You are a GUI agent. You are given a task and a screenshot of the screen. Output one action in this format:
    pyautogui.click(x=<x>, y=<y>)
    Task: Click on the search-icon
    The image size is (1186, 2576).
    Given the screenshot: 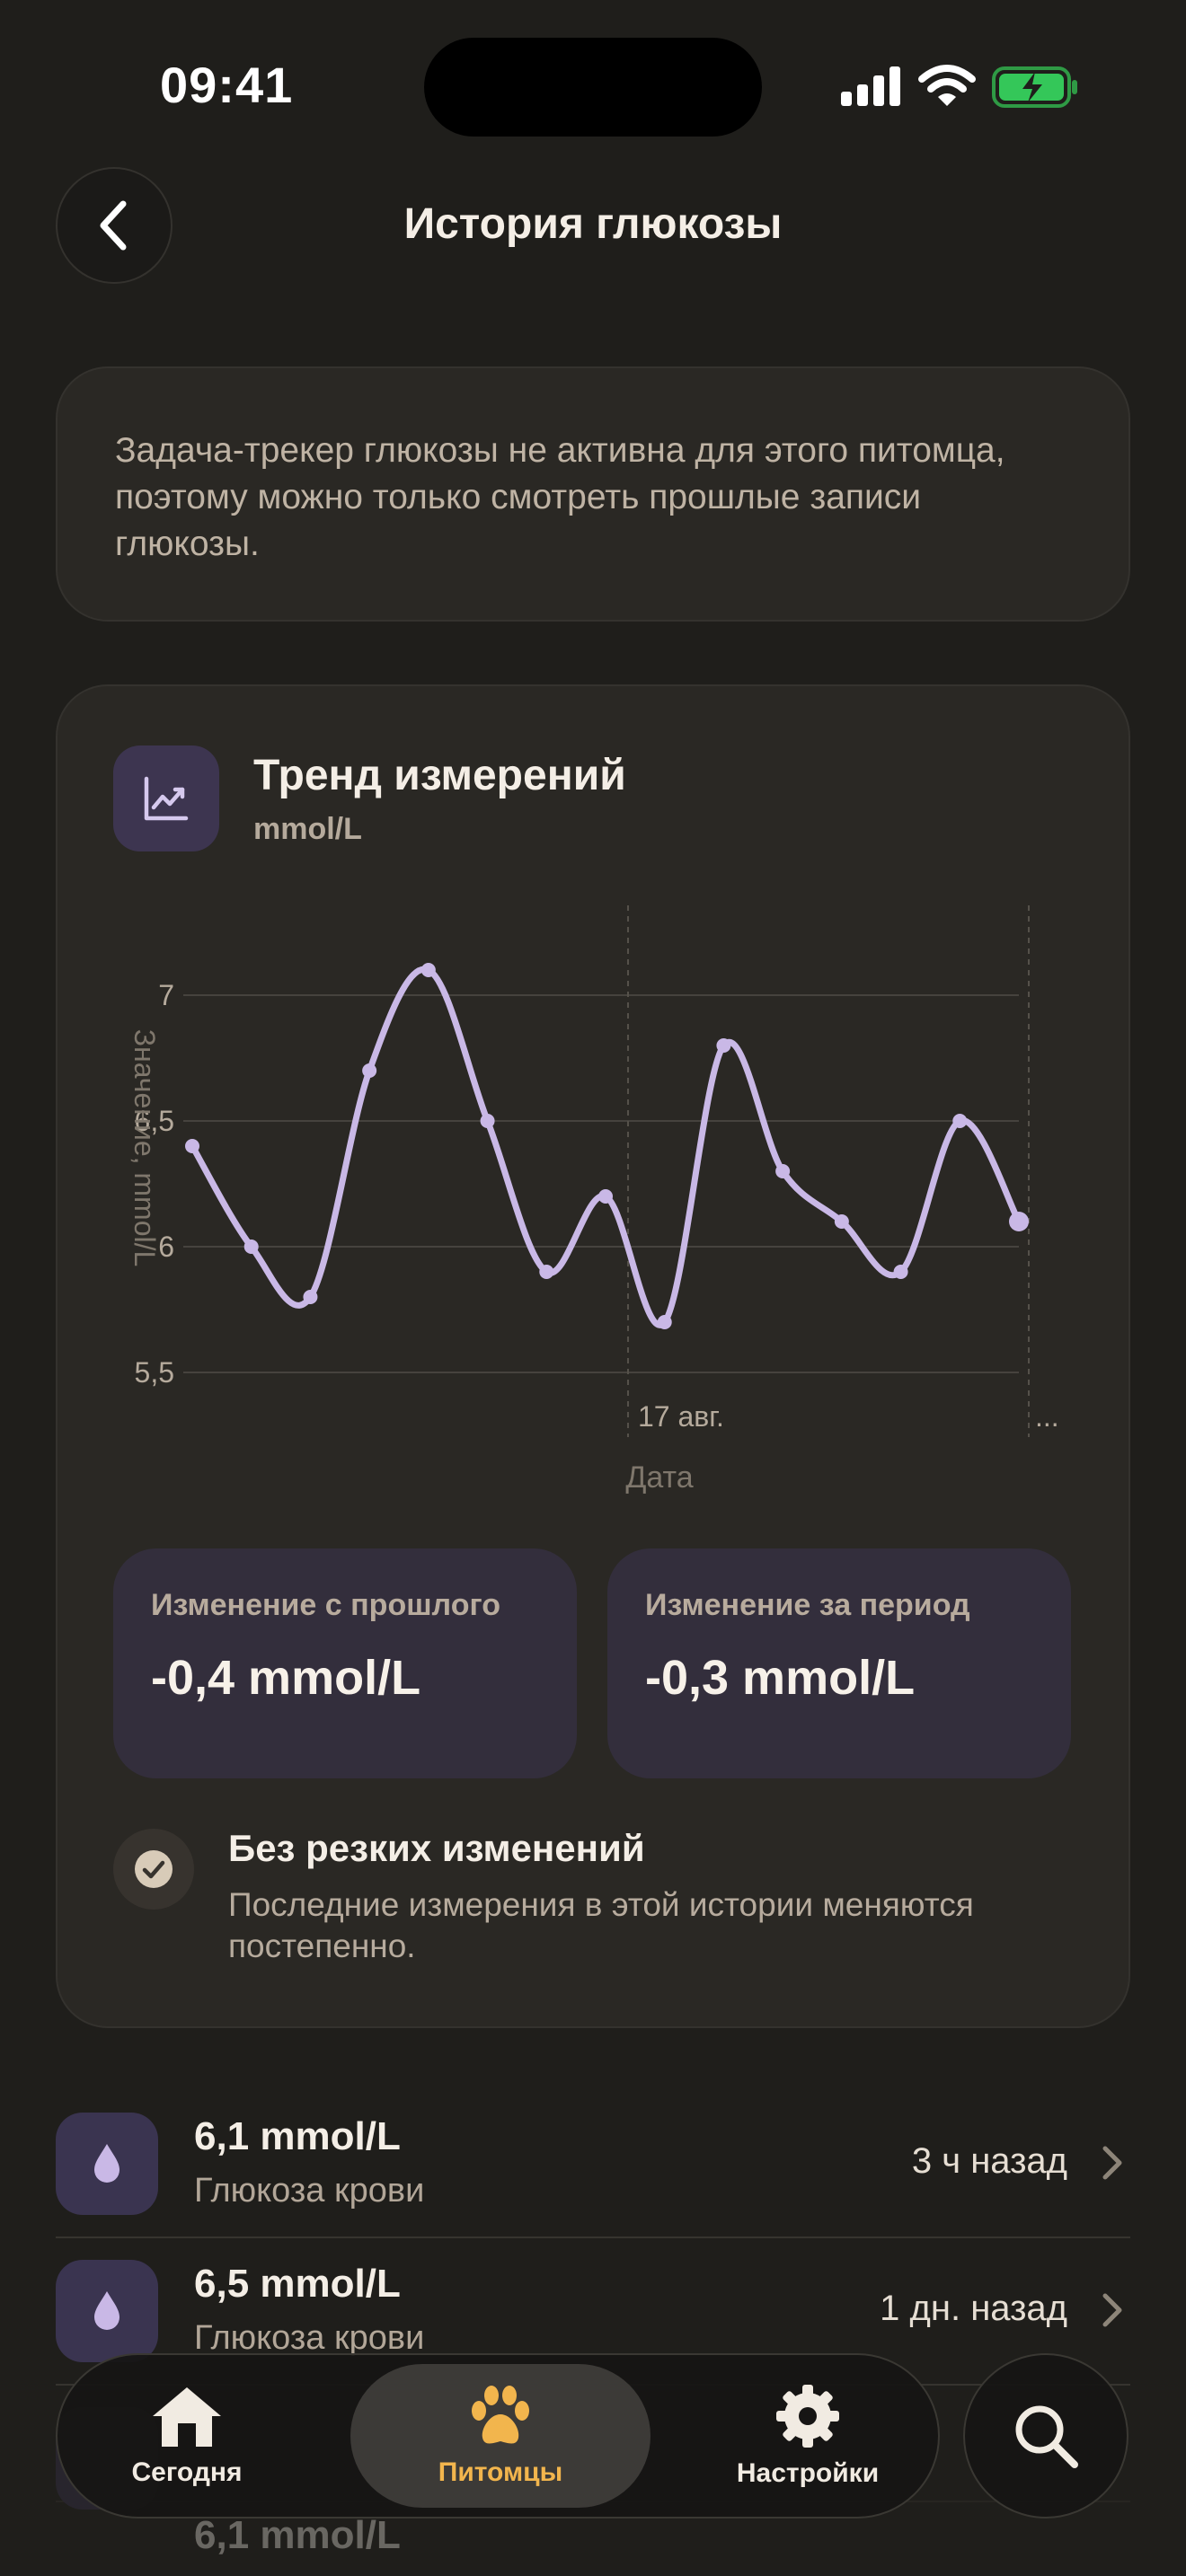 What is the action you would take?
    pyautogui.click(x=1046, y=2436)
    